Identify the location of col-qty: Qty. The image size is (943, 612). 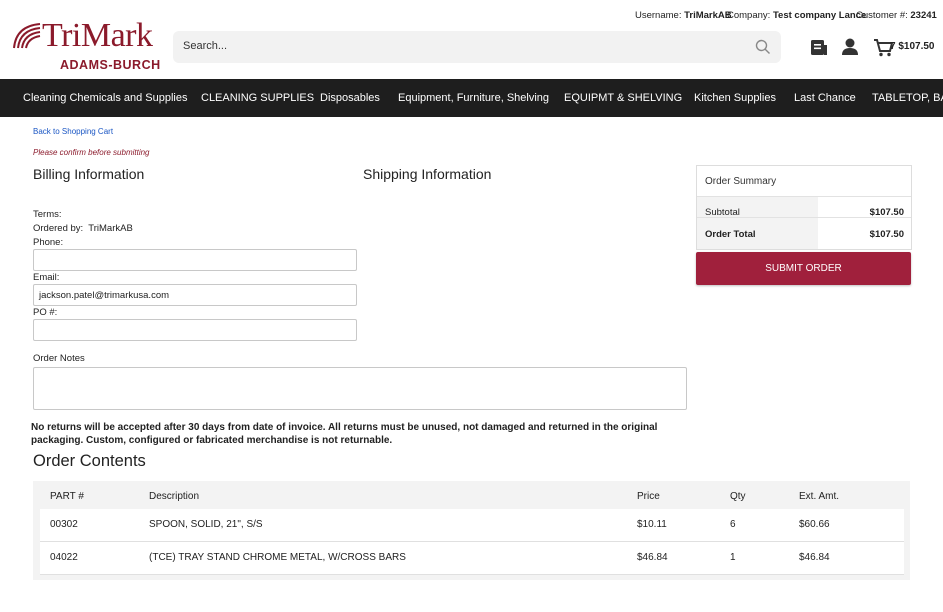
(738, 496).